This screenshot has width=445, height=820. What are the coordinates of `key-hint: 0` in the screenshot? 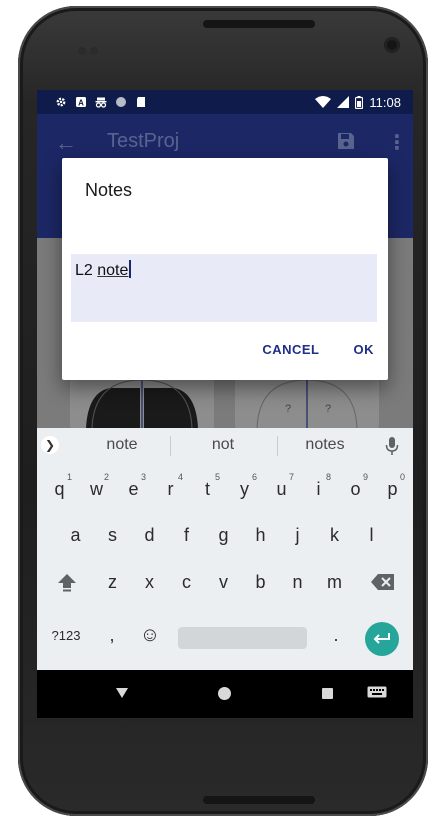 It's located at (402, 477).